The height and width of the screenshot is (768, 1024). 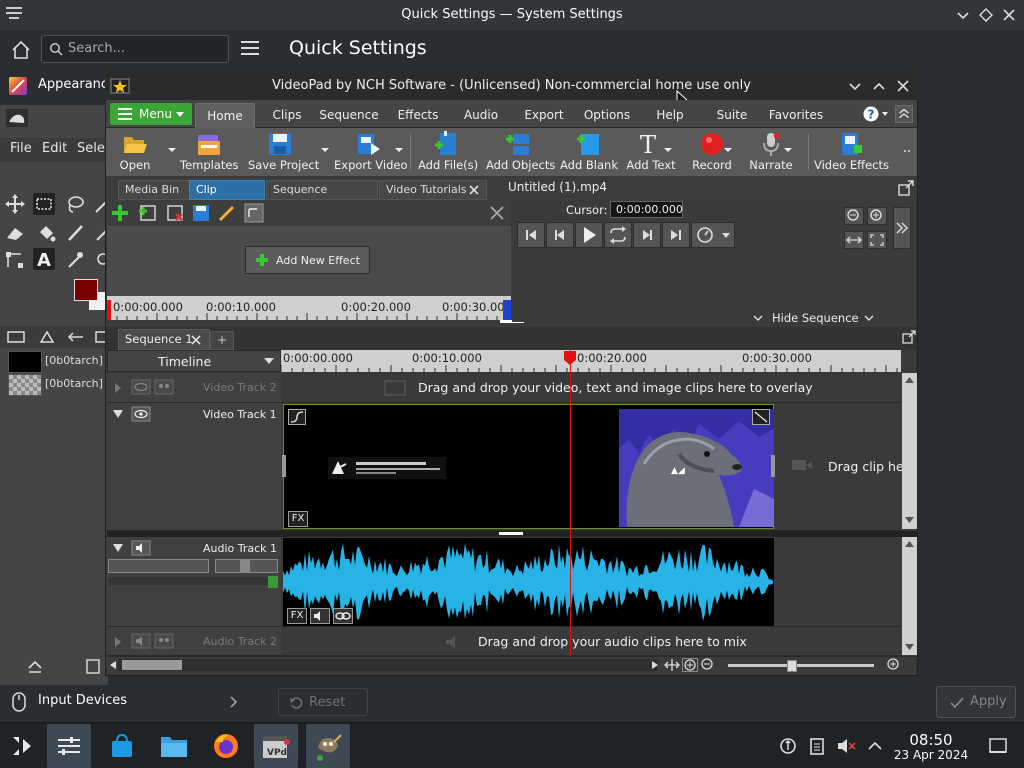 What do you see at coordinates (976, 702) in the screenshot?
I see `apply-button: Apply` at bounding box center [976, 702].